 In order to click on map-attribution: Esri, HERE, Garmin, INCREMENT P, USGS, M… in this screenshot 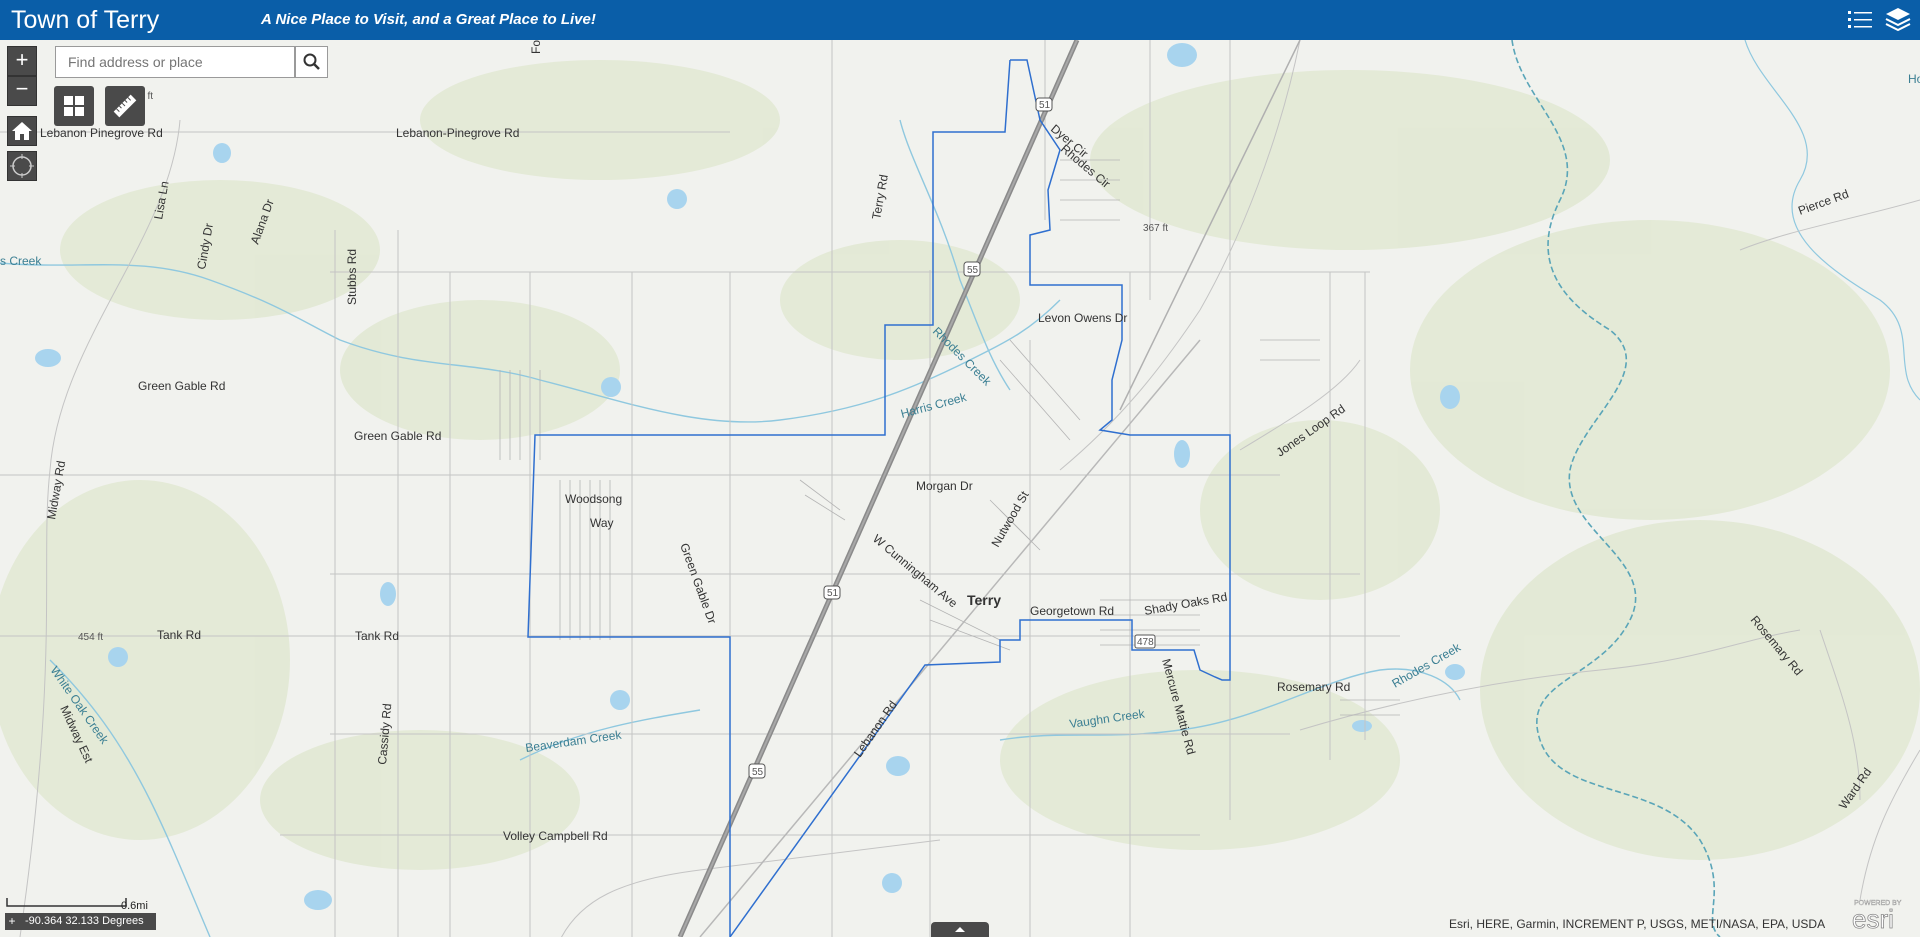, I will do `click(1637, 924)`.